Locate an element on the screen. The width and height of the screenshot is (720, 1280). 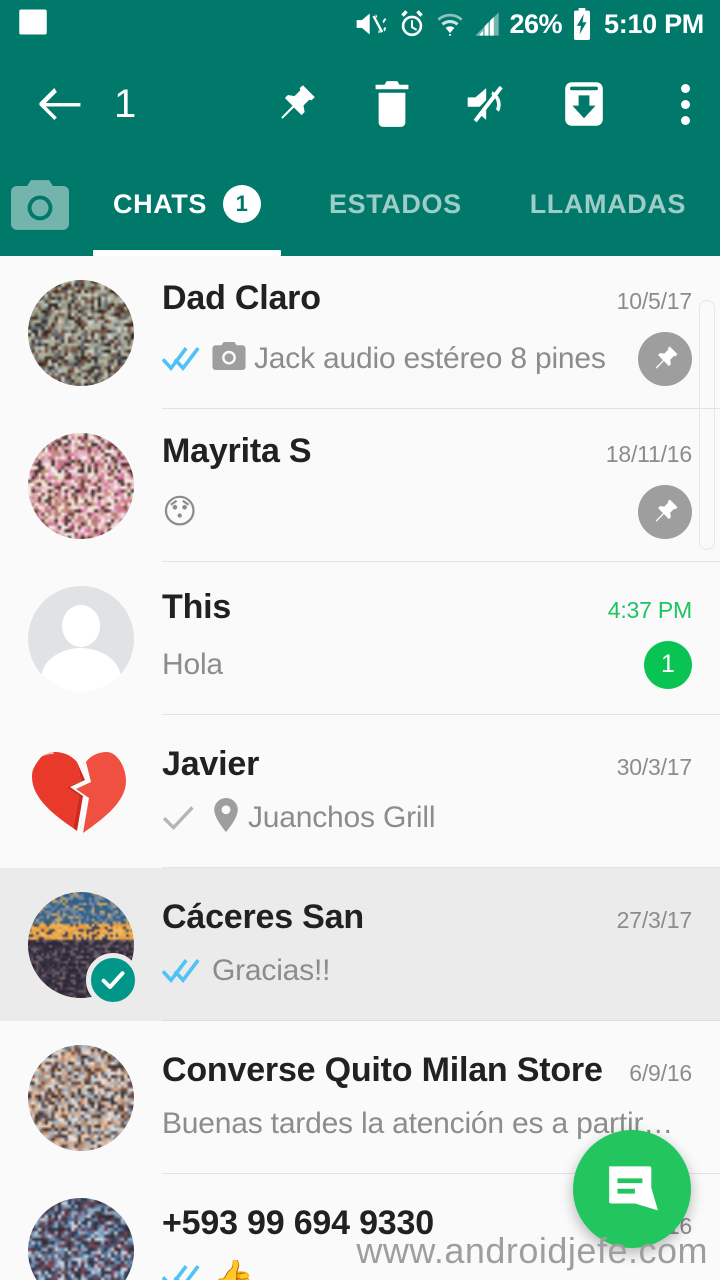
selected-count: 1 is located at coordinates (125, 104).